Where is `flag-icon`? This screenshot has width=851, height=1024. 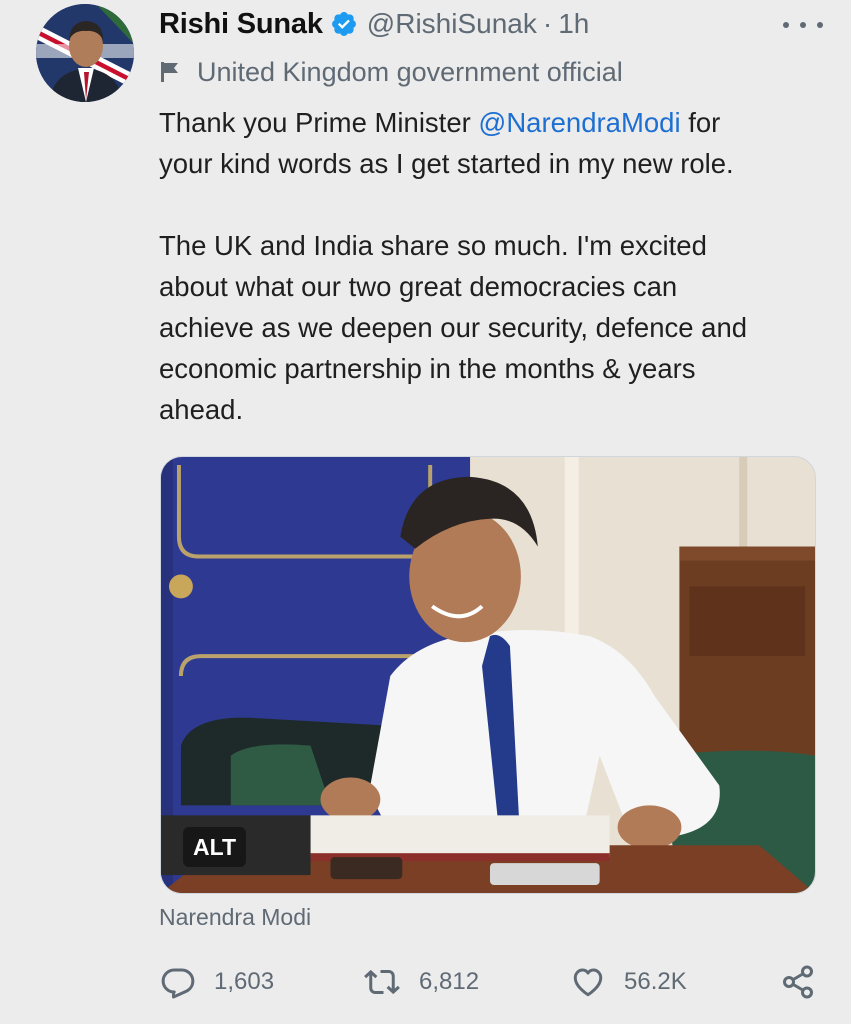 flag-icon is located at coordinates (170, 72).